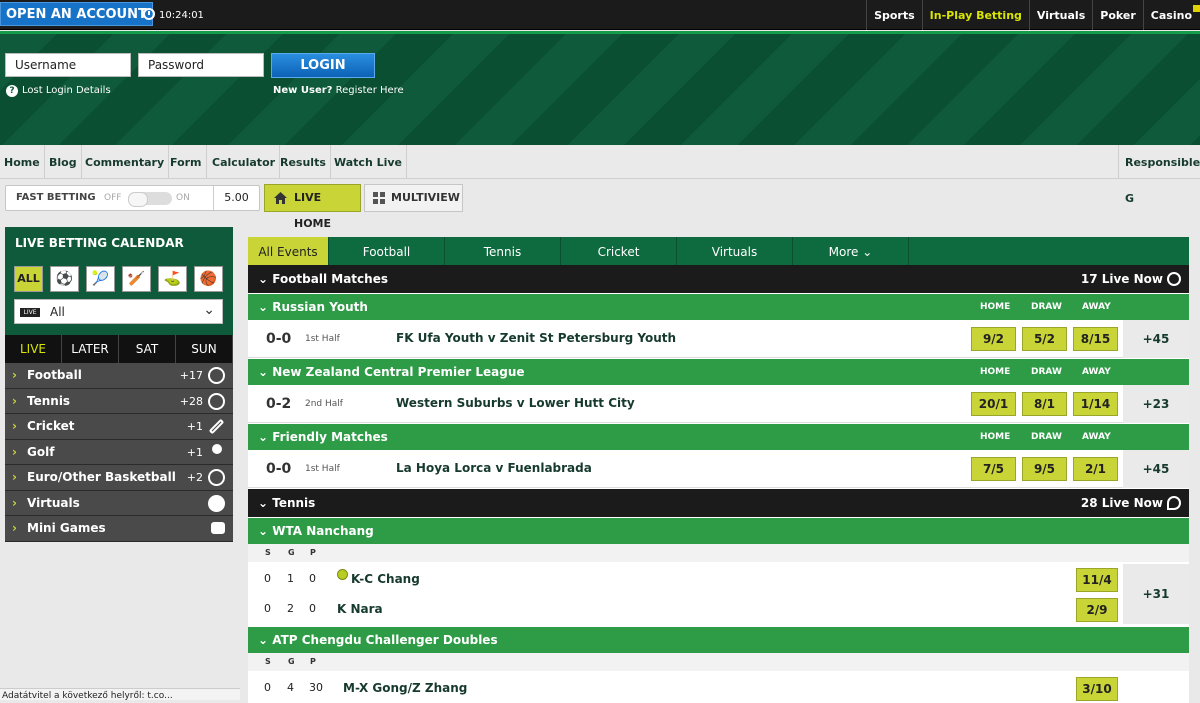 The image size is (1200, 703). Describe the element at coordinates (619, 251) in the screenshot. I see `tab-cricket: Cricket` at that location.